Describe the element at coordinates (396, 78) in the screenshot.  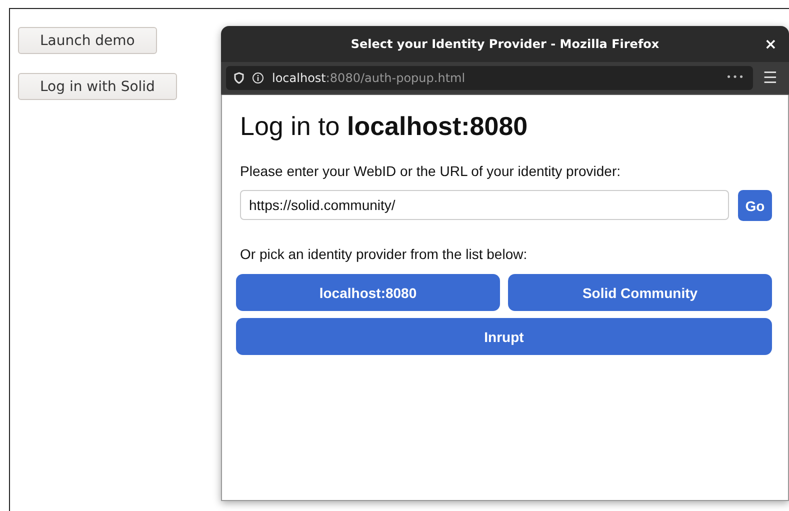
I see `url-path: :8080/auth-popup.html` at that location.